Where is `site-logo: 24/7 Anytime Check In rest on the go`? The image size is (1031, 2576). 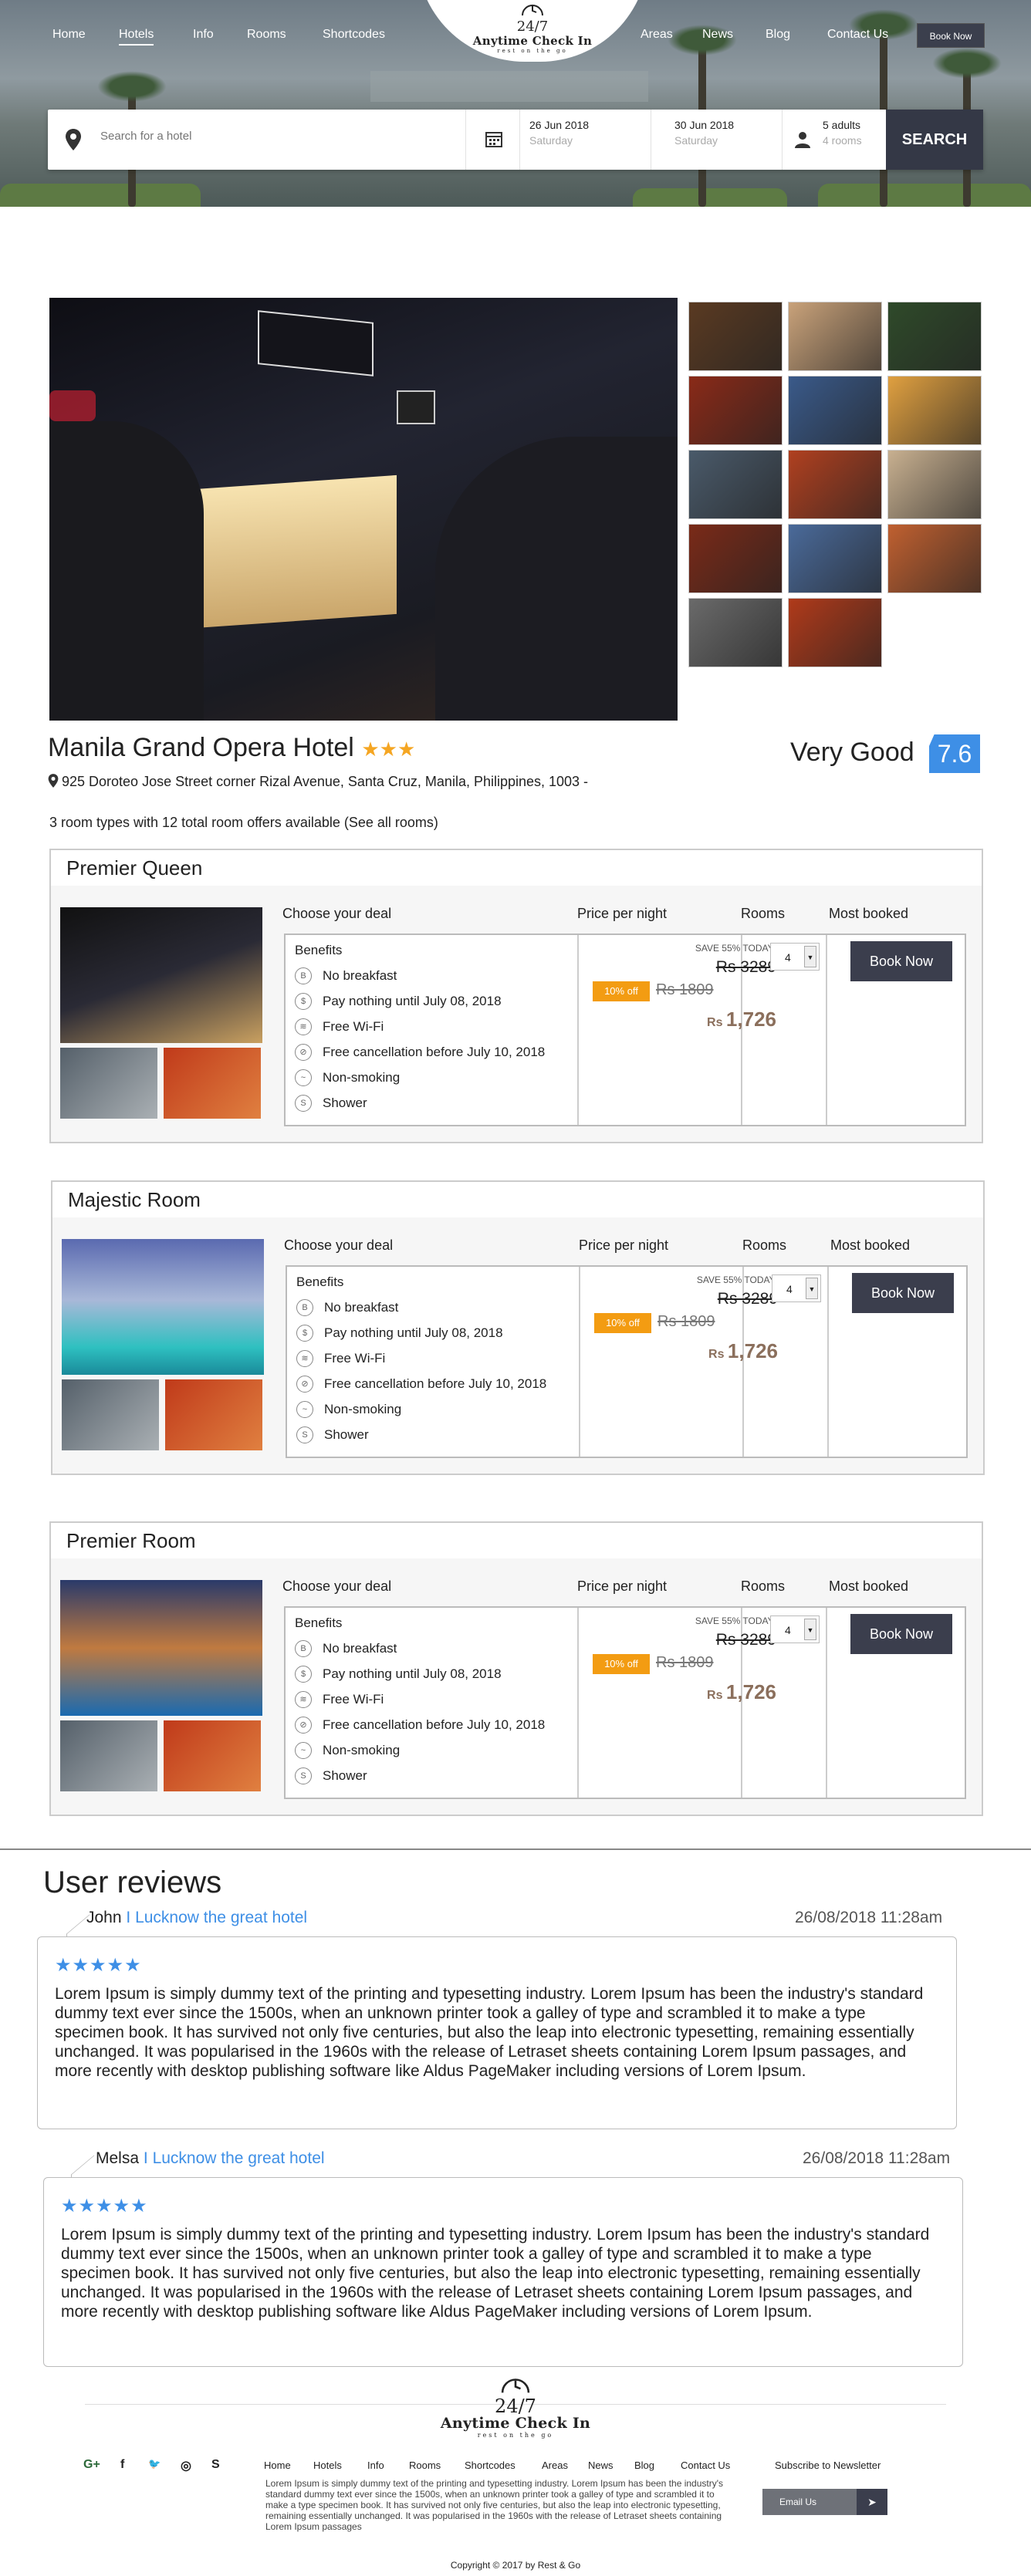
site-logo: 24/7 Anytime Check In rest on the go is located at coordinates (532, 28).